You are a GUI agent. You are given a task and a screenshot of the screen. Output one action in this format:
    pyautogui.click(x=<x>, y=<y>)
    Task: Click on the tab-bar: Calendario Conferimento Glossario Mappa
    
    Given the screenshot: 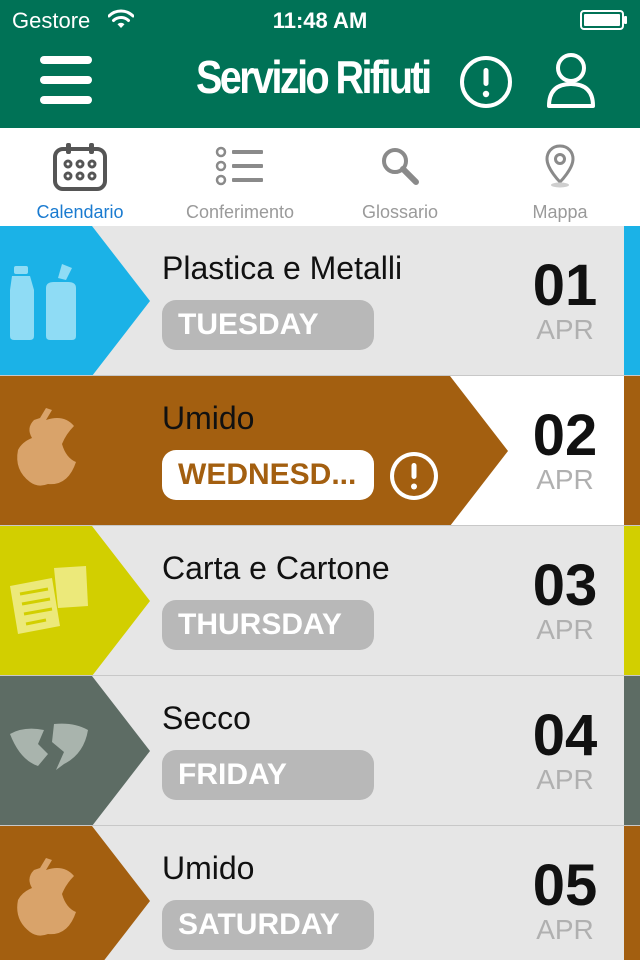 What is the action you would take?
    pyautogui.click(x=320, y=177)
    